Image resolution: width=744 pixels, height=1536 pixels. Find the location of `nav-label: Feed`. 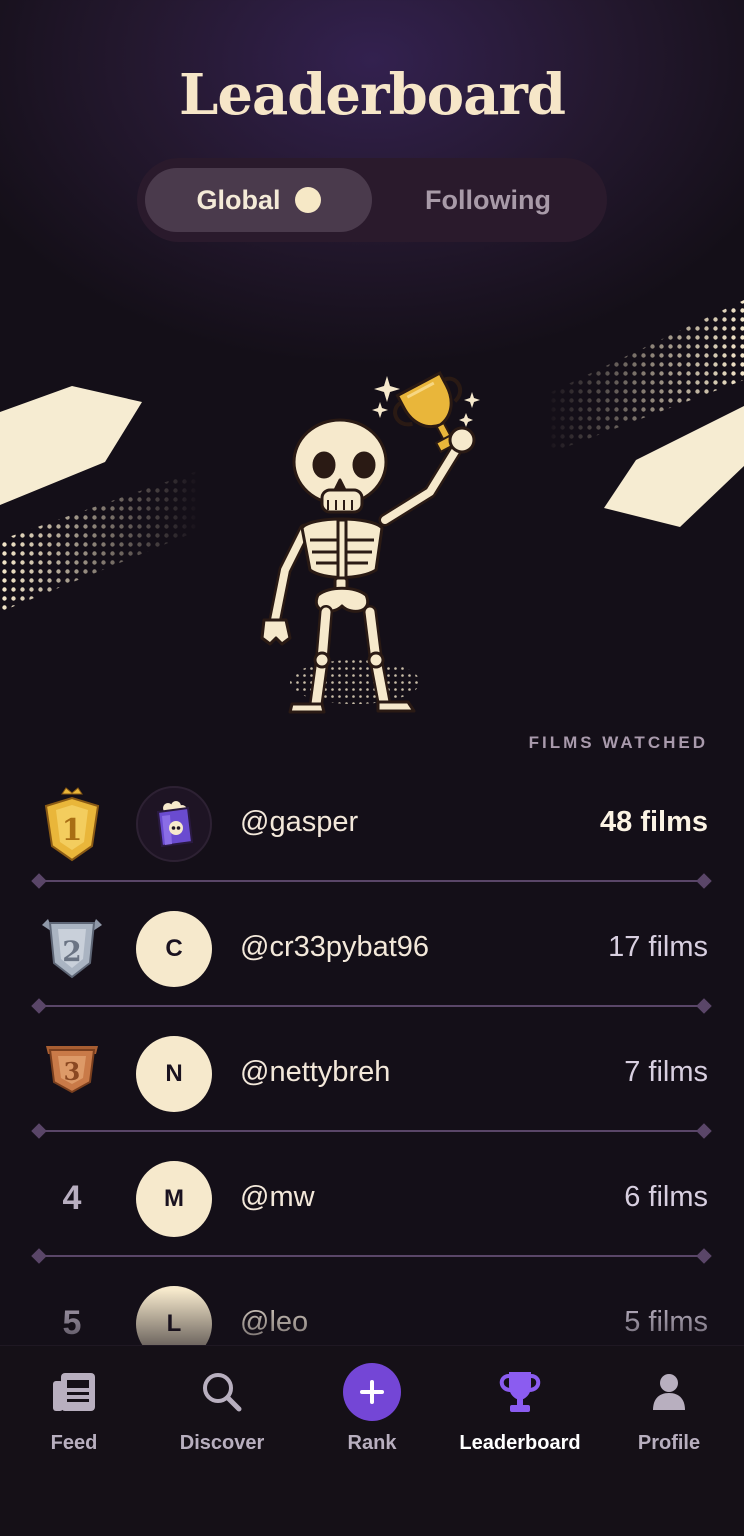

nav-label: Feed is located at coordinates (74, 1443).